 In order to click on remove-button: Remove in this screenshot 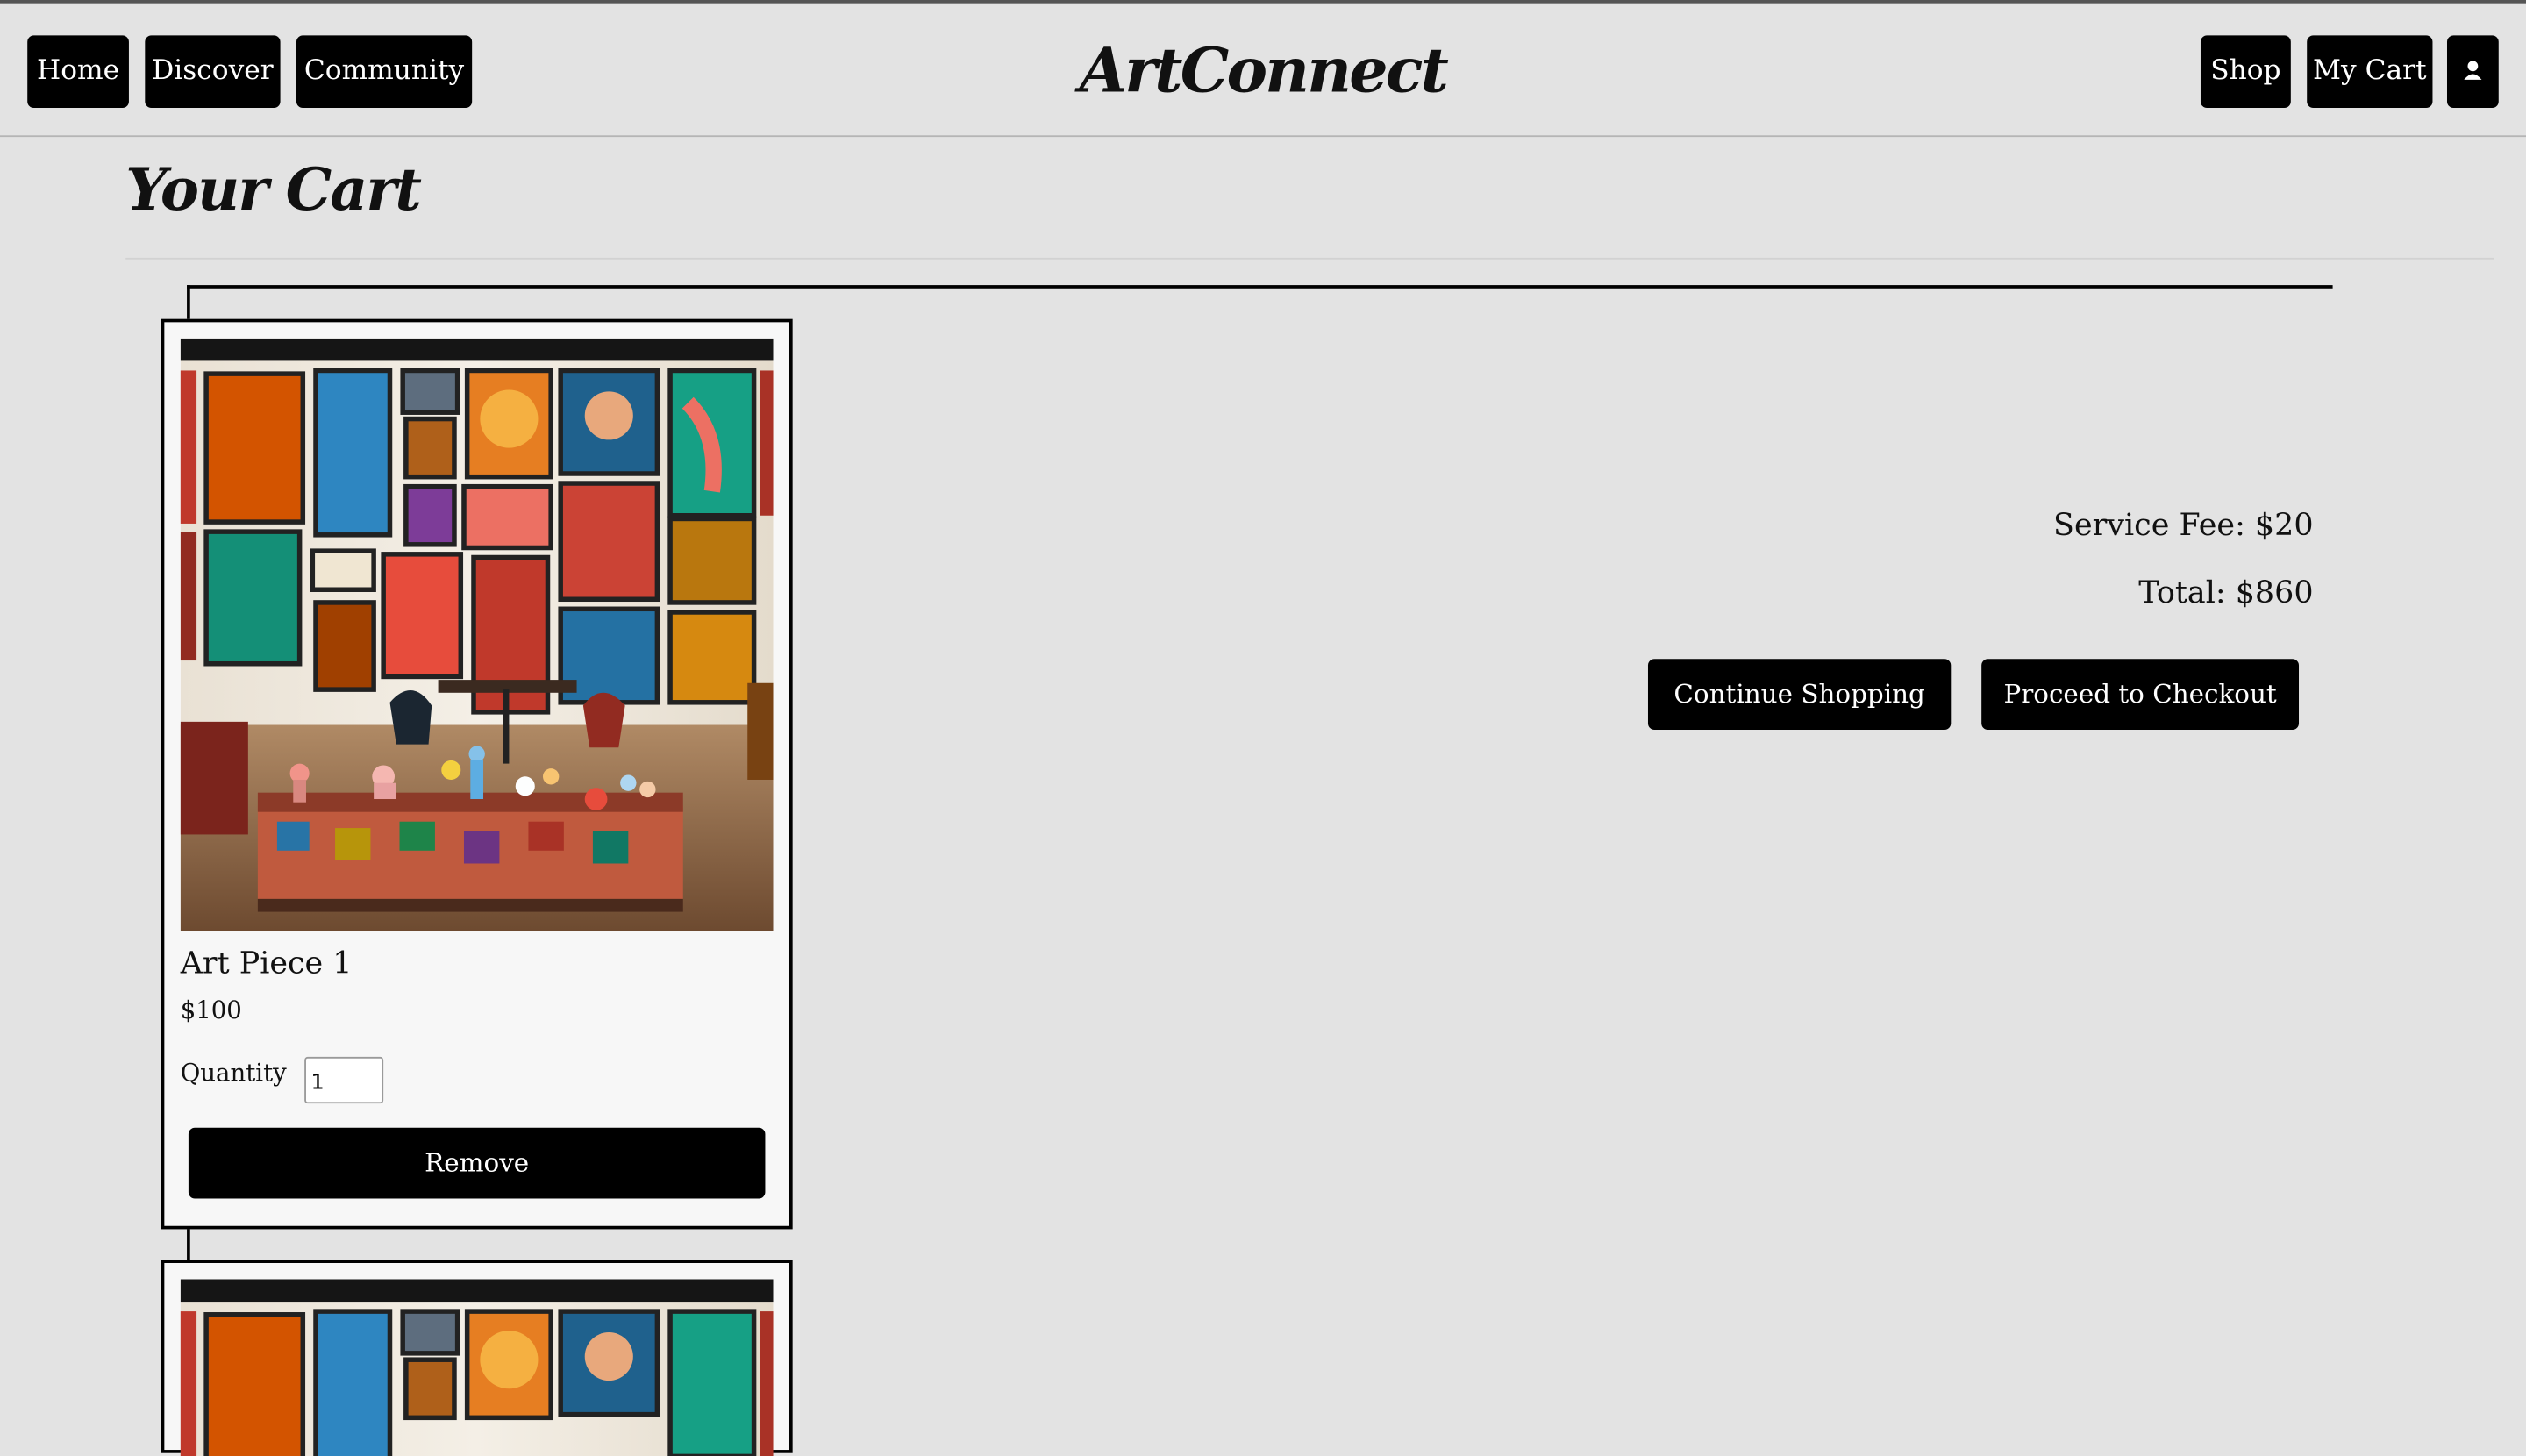, I will do `click(477, 1163)`.